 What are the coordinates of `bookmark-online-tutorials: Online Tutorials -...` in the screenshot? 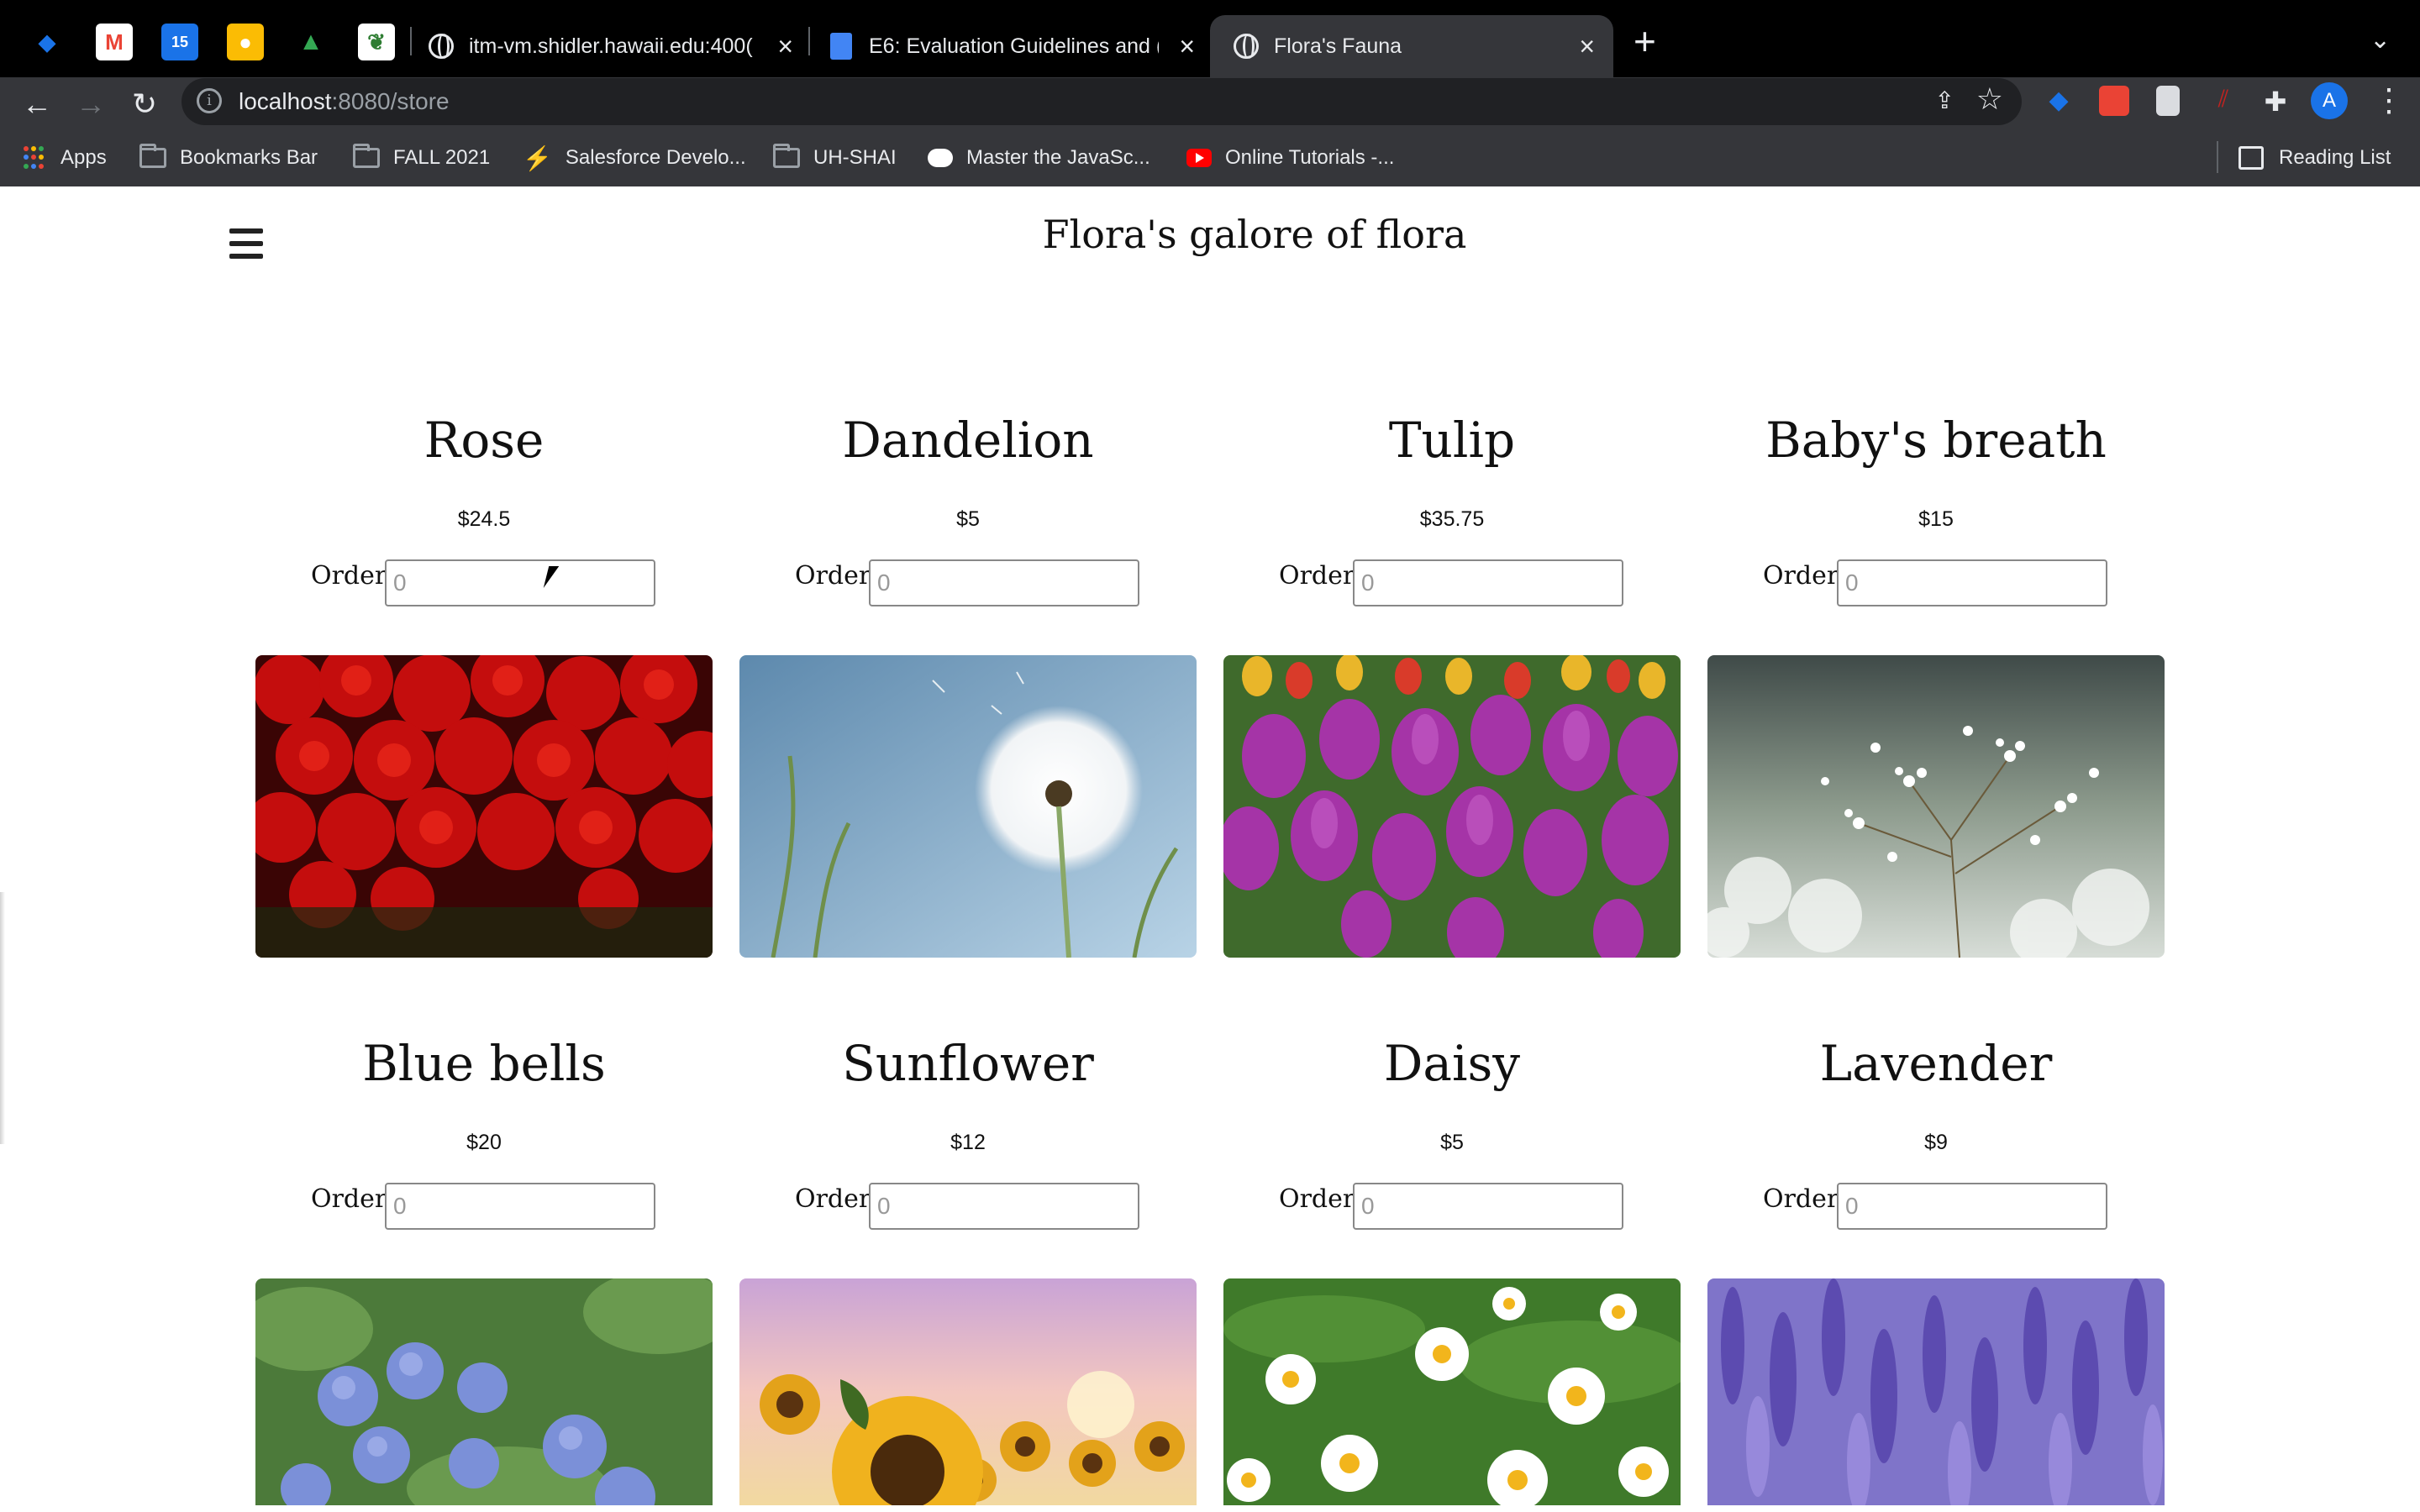 It's located at (1290, 157).